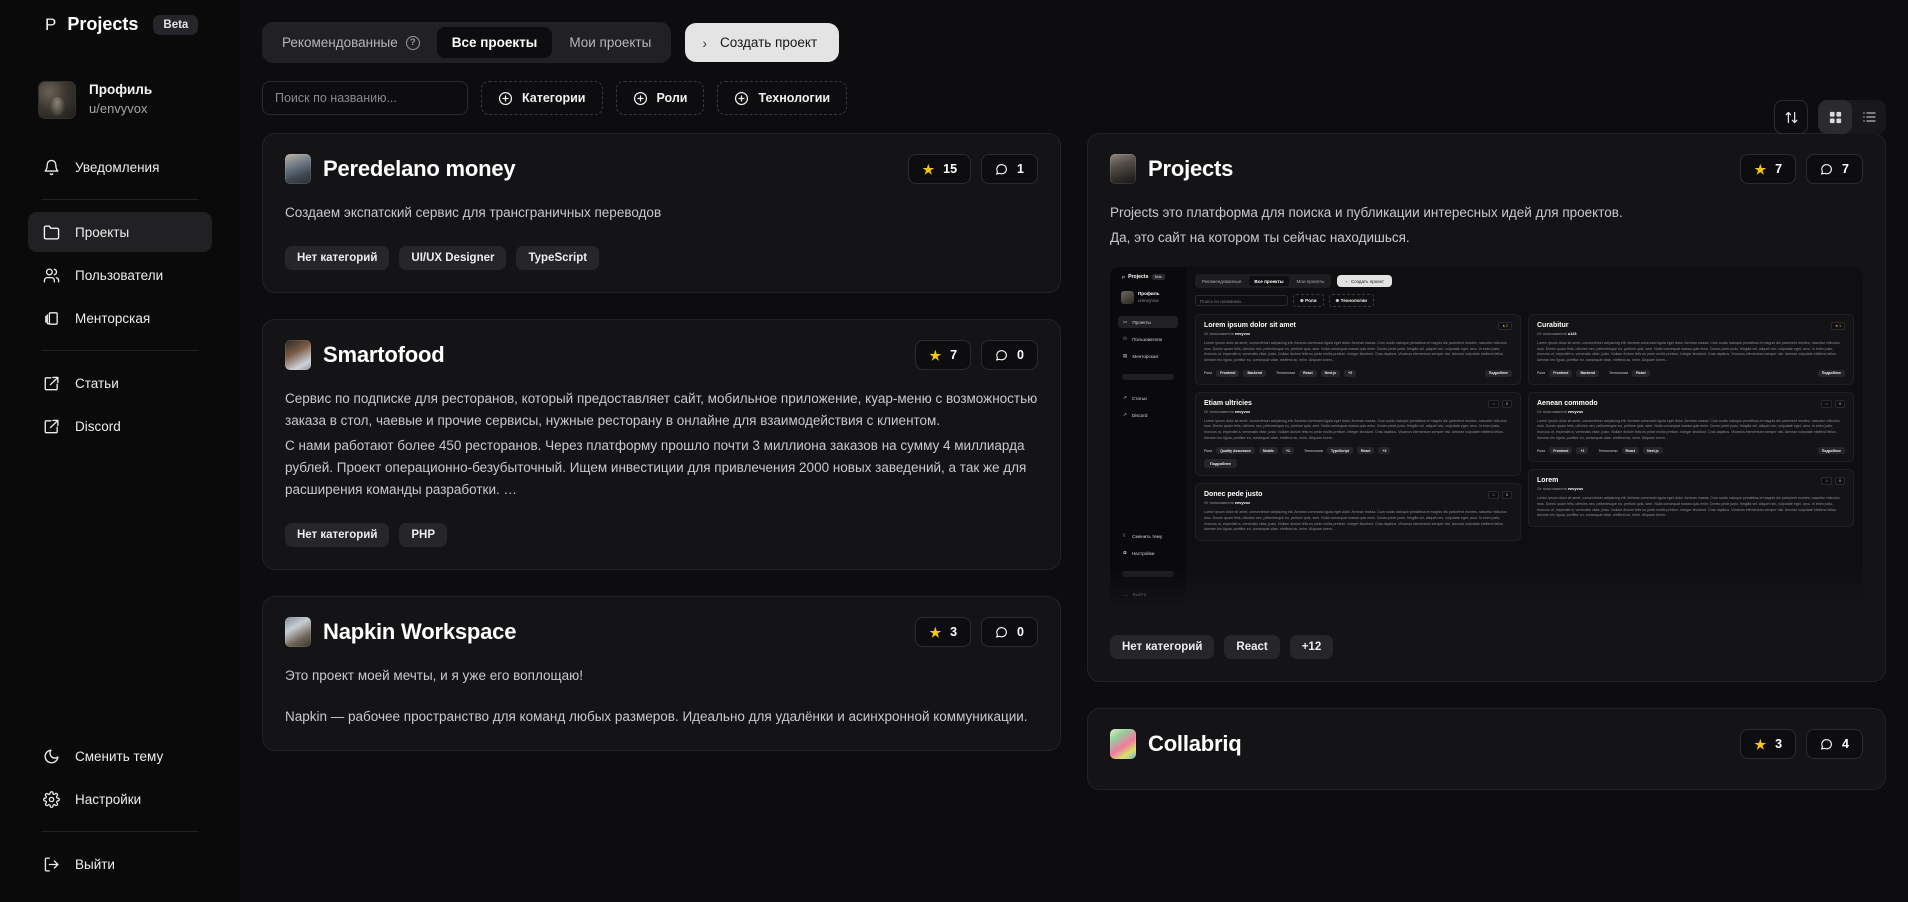 The image size is (1908, 902). I want to click on help-icon: ?, so click(412, 42).